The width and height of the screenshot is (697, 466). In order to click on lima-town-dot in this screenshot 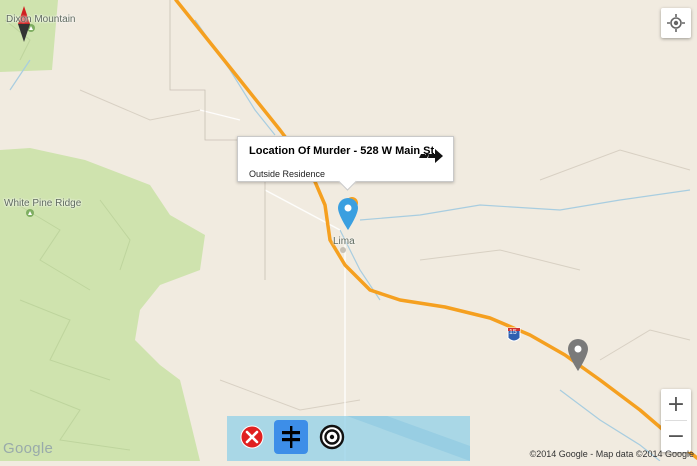, I will do `click(343, 250)`.